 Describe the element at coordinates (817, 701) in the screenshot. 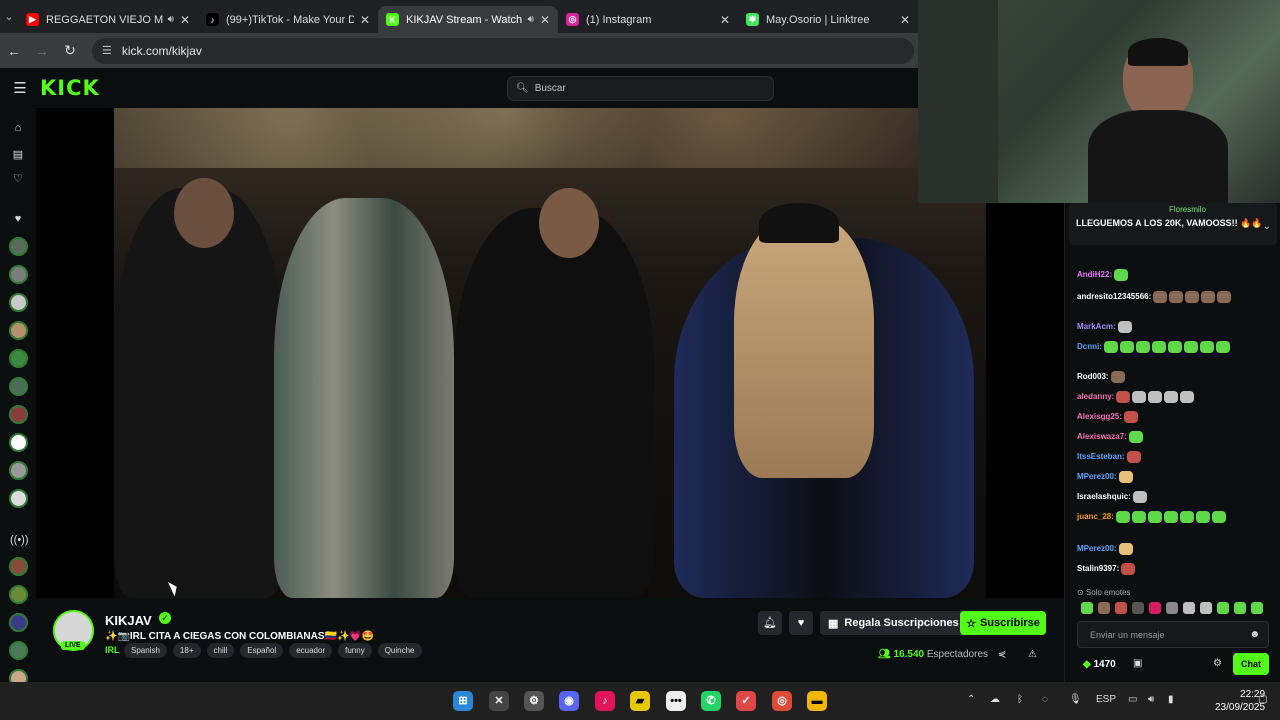

I see `file-explorer-icon: ▬` at that location.